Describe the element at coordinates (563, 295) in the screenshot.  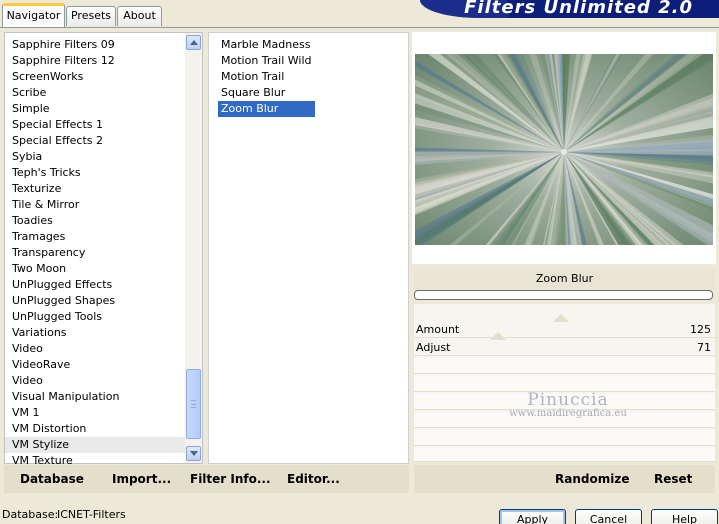
I see `progress-bar` at that location.